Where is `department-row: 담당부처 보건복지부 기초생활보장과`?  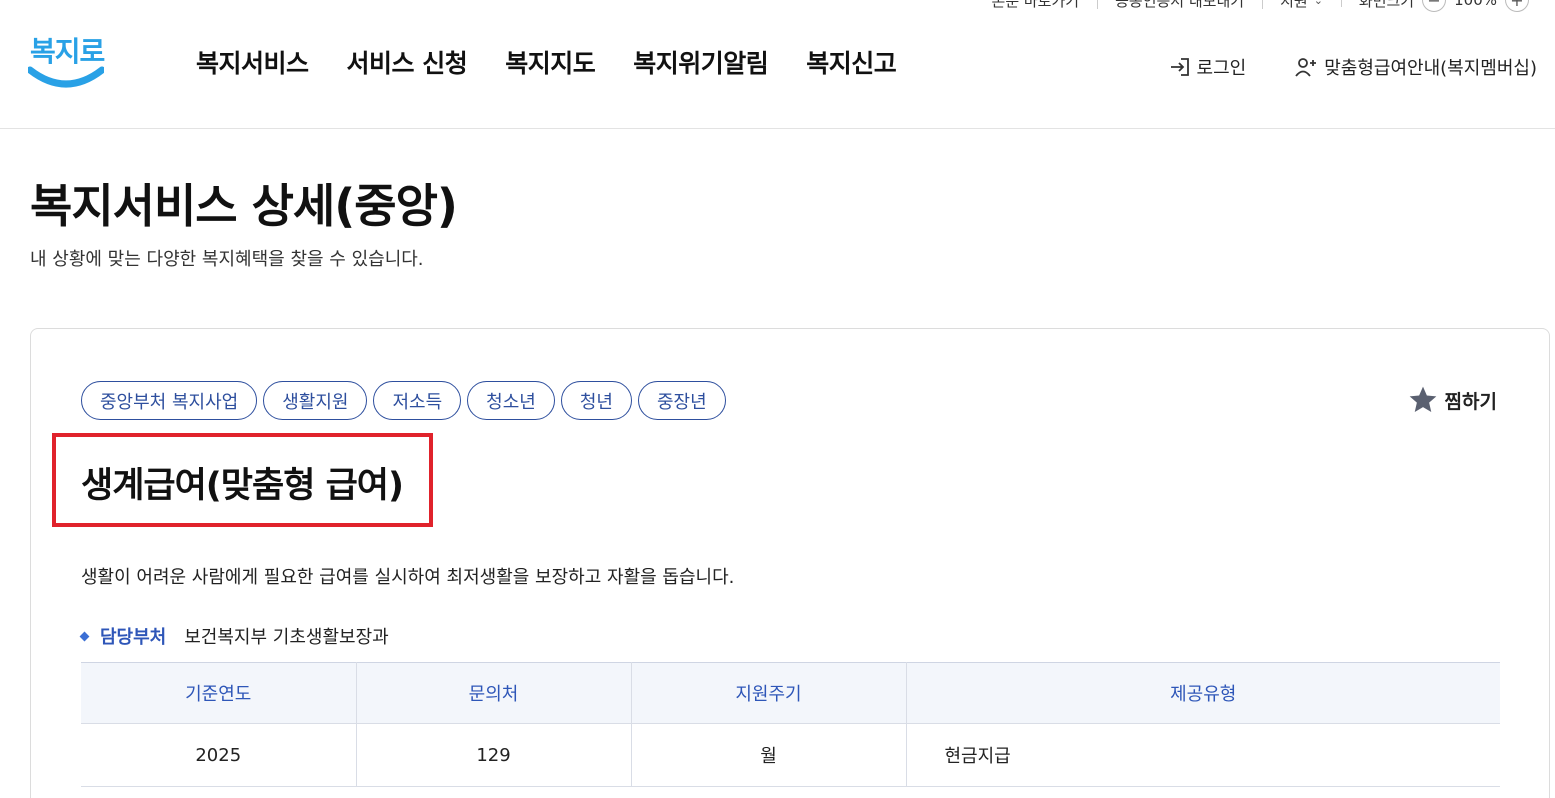 department-row: 담당부처 보건복지부 기초생활보장과 is located at coordinates (234, 636).